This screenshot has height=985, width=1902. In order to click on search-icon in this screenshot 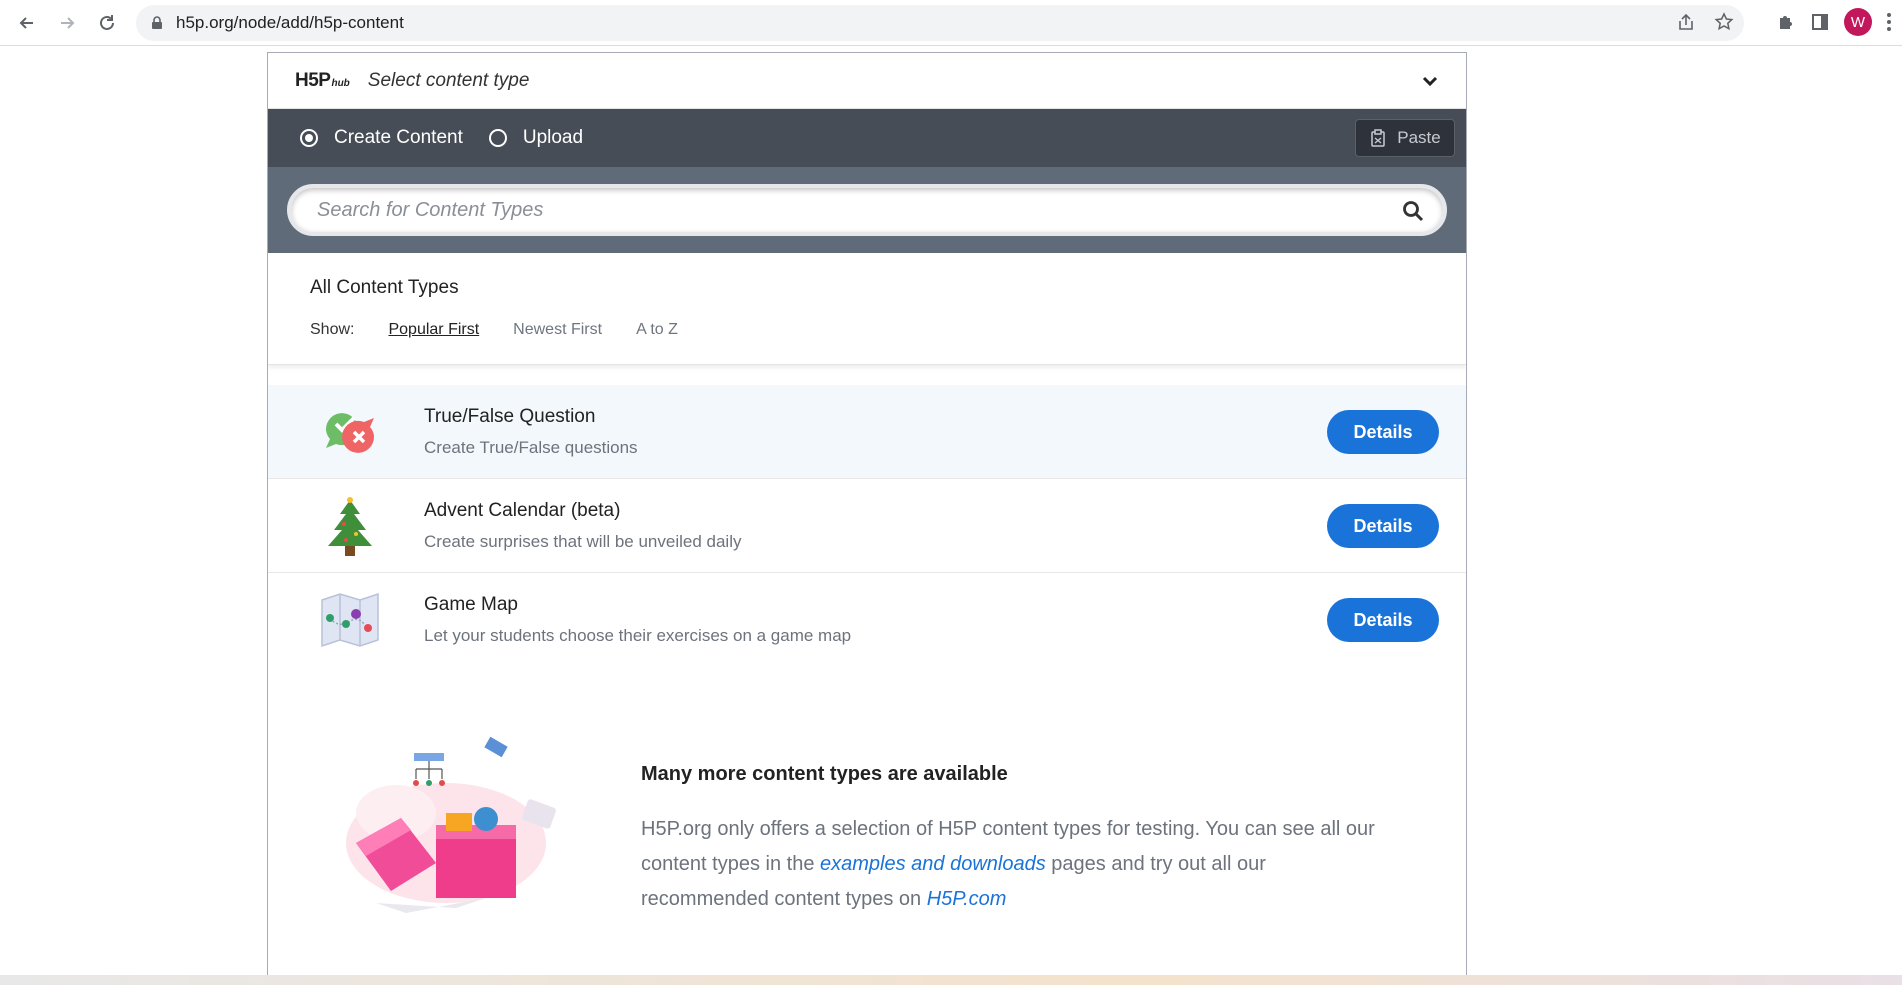, I will do `click(1413, 211)`.